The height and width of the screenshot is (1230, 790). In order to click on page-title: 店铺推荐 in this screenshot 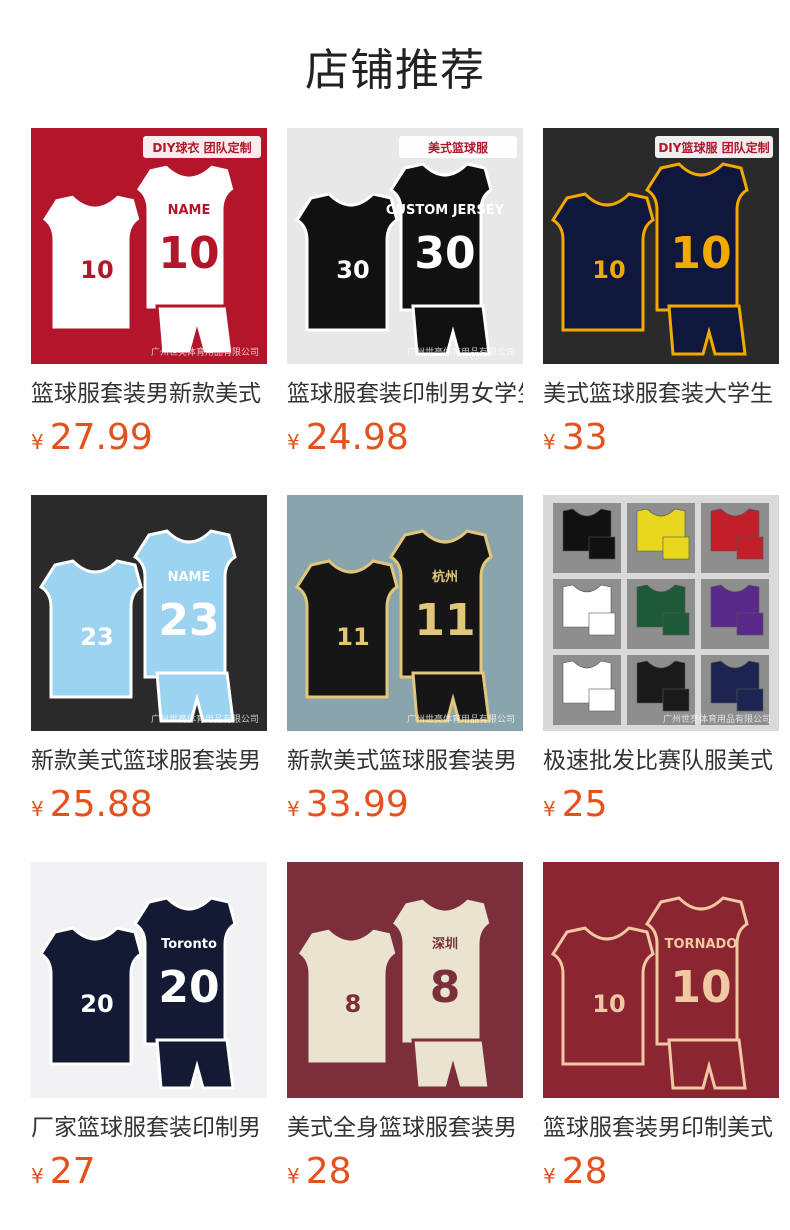, I will do `click(395, 70)`.